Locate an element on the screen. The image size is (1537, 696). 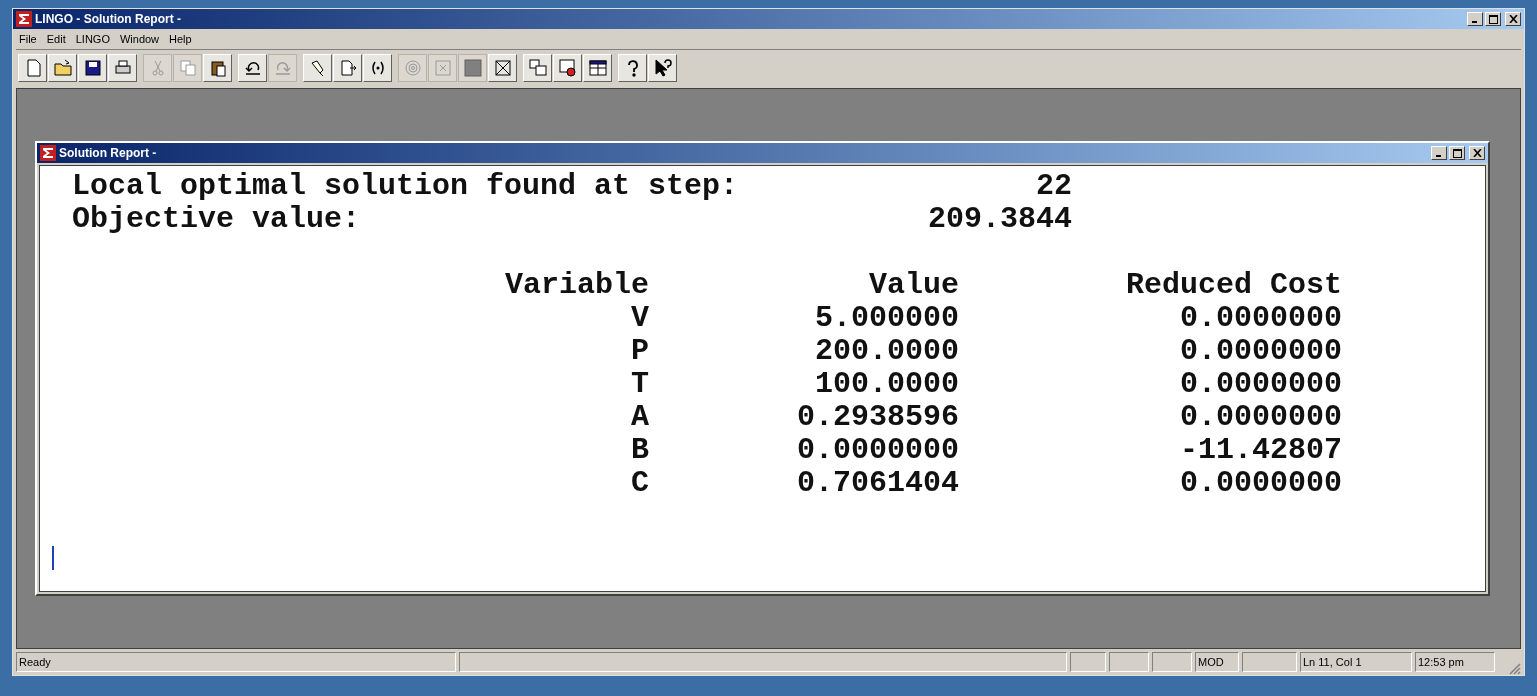
table-cell-text: C is located at coordinates (639, 483).